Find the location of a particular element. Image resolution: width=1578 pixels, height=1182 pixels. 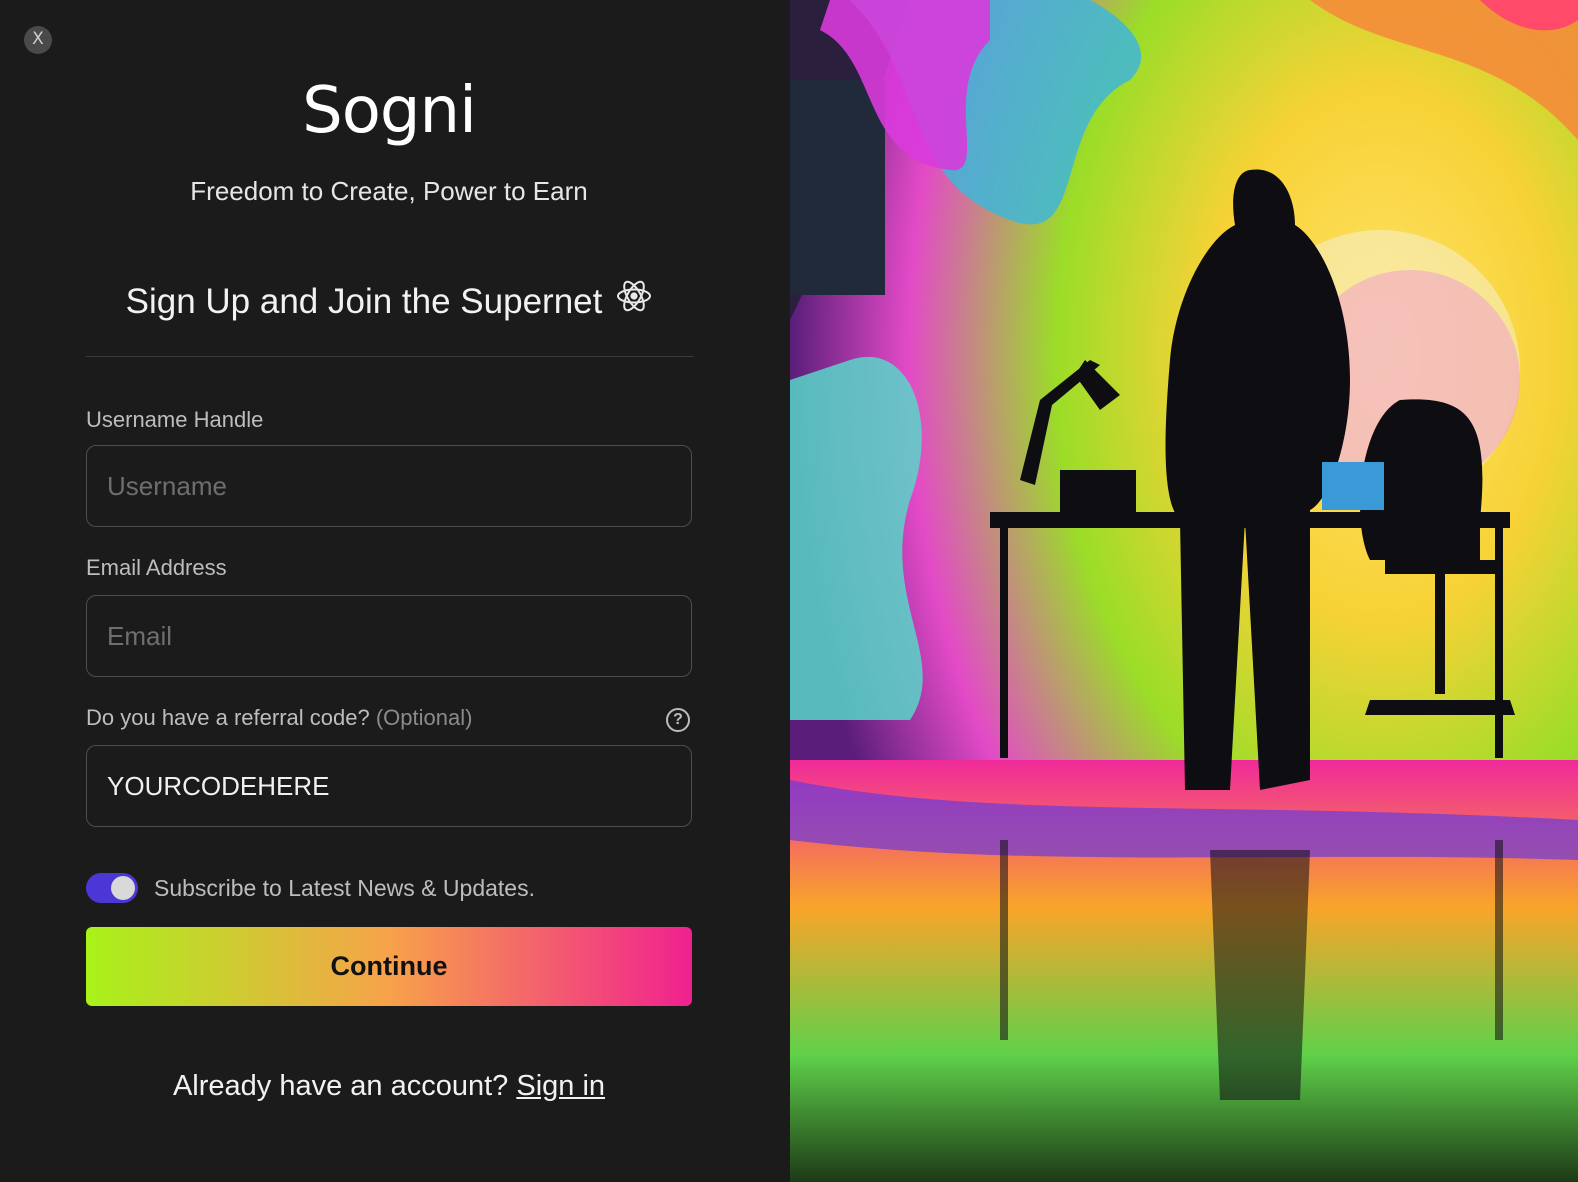

optional-tag: (Optional) is located at coordinates (424, 717).